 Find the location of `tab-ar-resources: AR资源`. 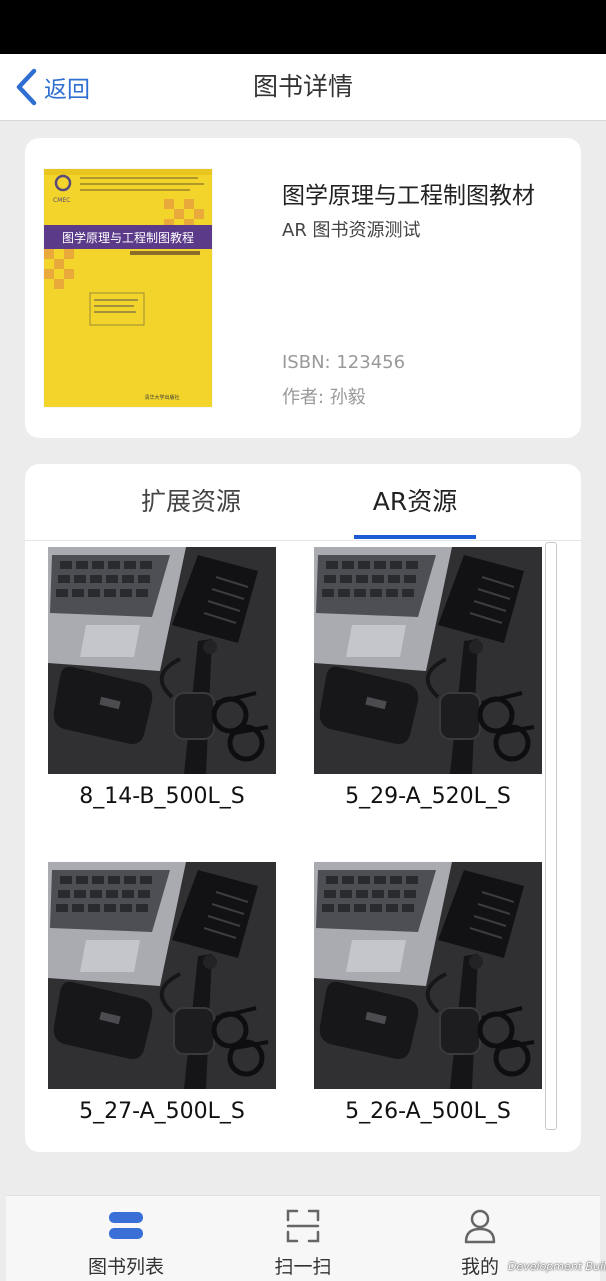

tab-ar-resources: AR资源 is located at coordinates (415, 502).